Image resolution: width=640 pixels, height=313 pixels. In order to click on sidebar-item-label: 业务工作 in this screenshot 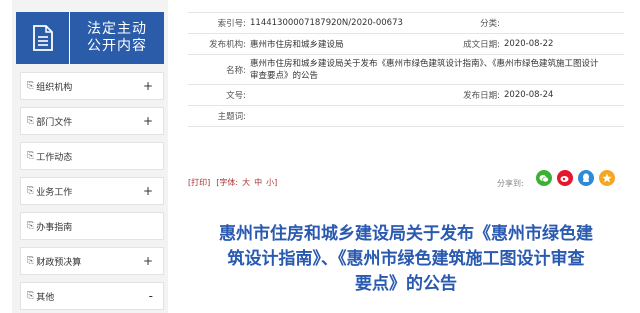, I will do `click(54, 192)`.